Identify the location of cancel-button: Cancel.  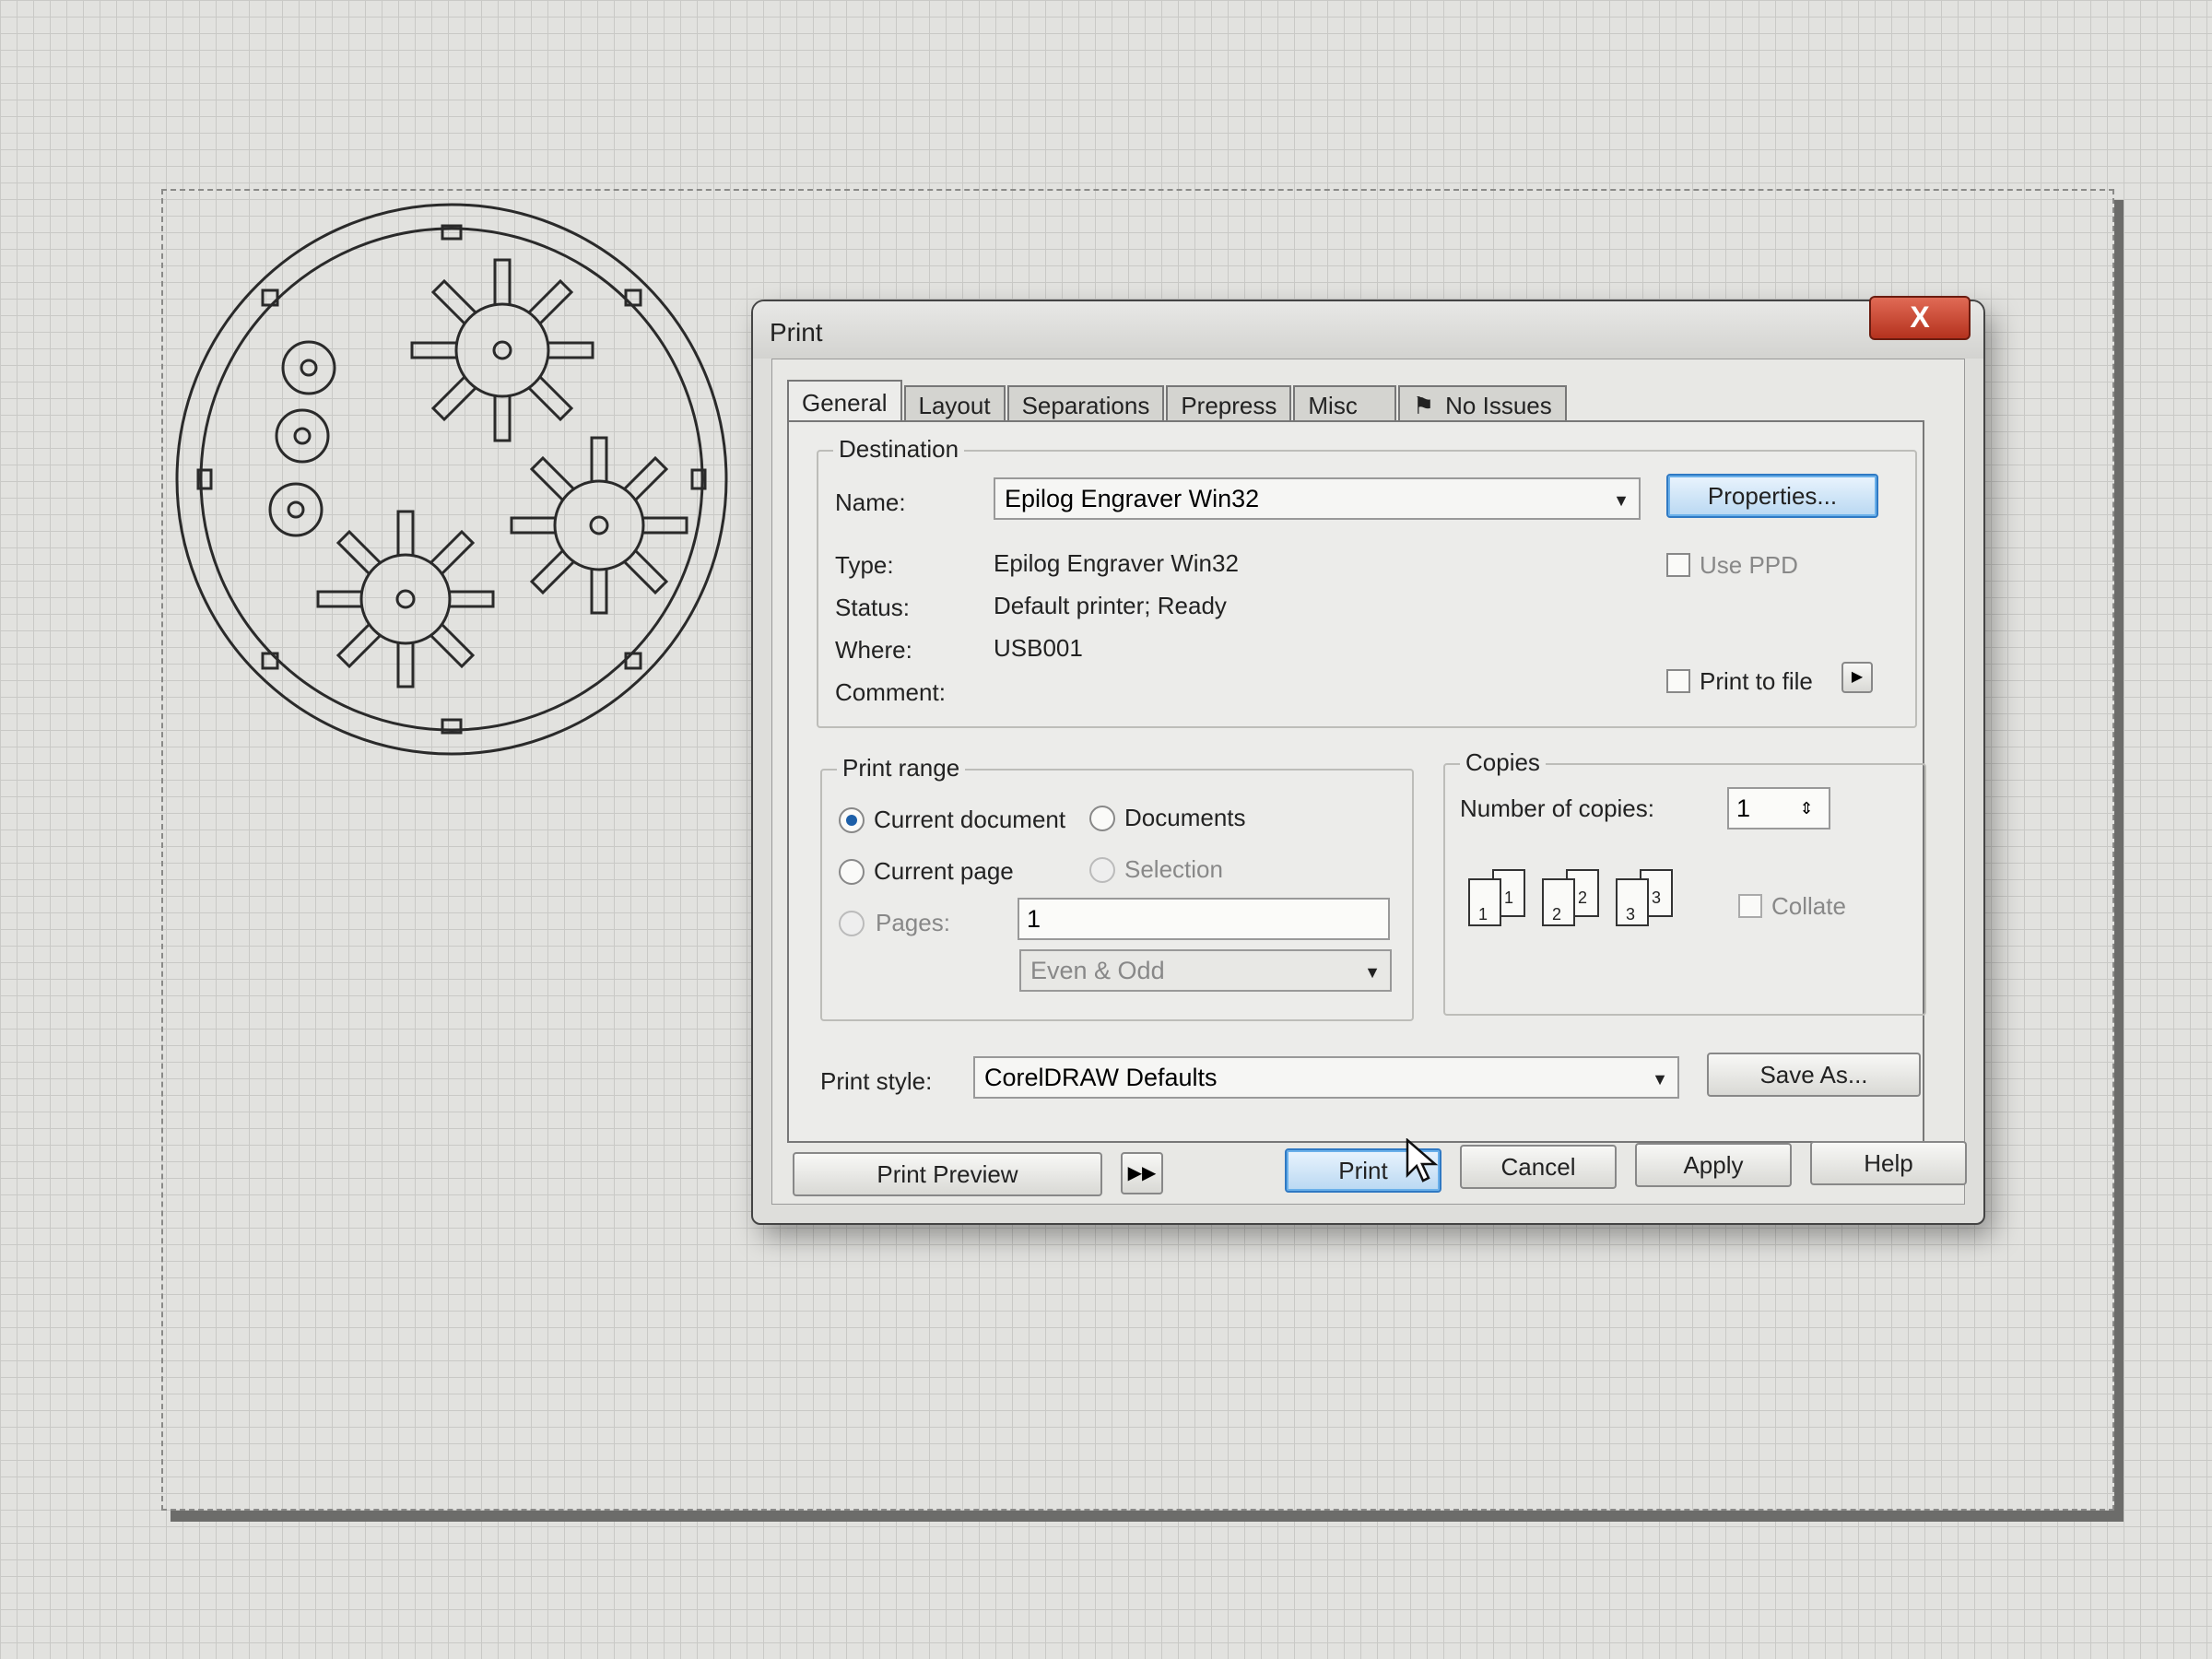
(1538, 1167).